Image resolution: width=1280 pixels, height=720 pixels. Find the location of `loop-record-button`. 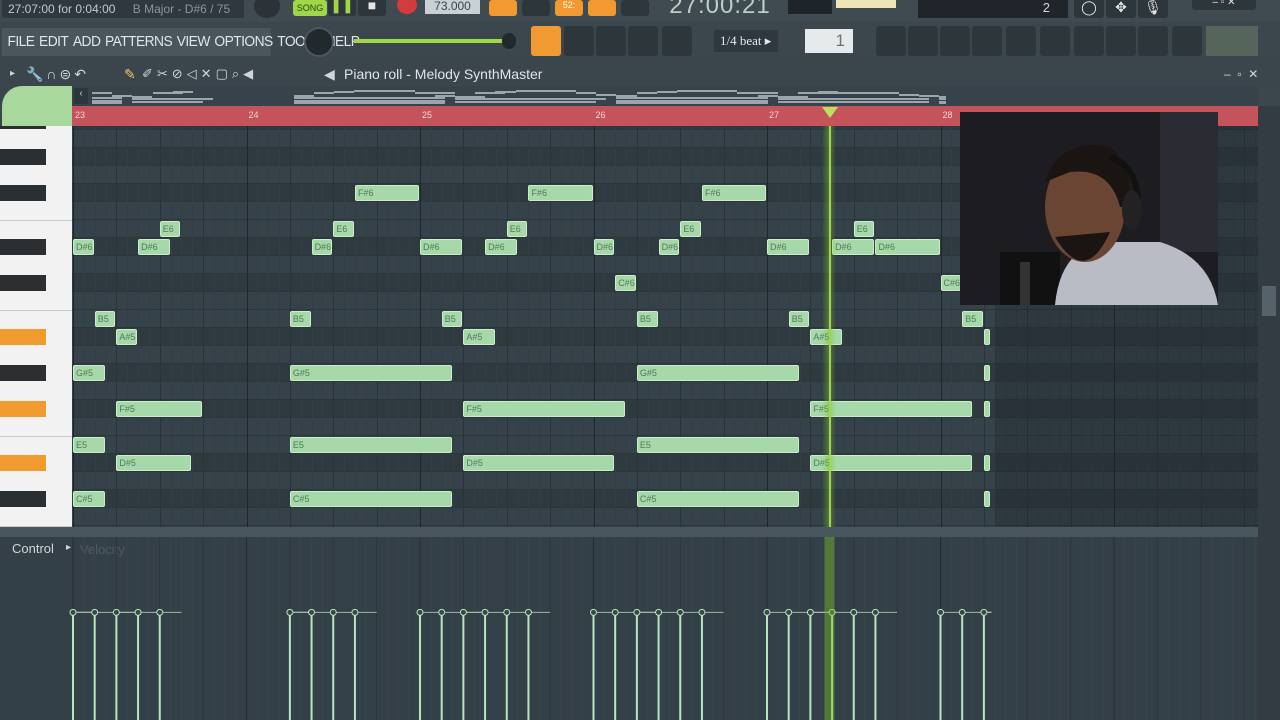

loop-record-button is located at coordinates (635, 8).